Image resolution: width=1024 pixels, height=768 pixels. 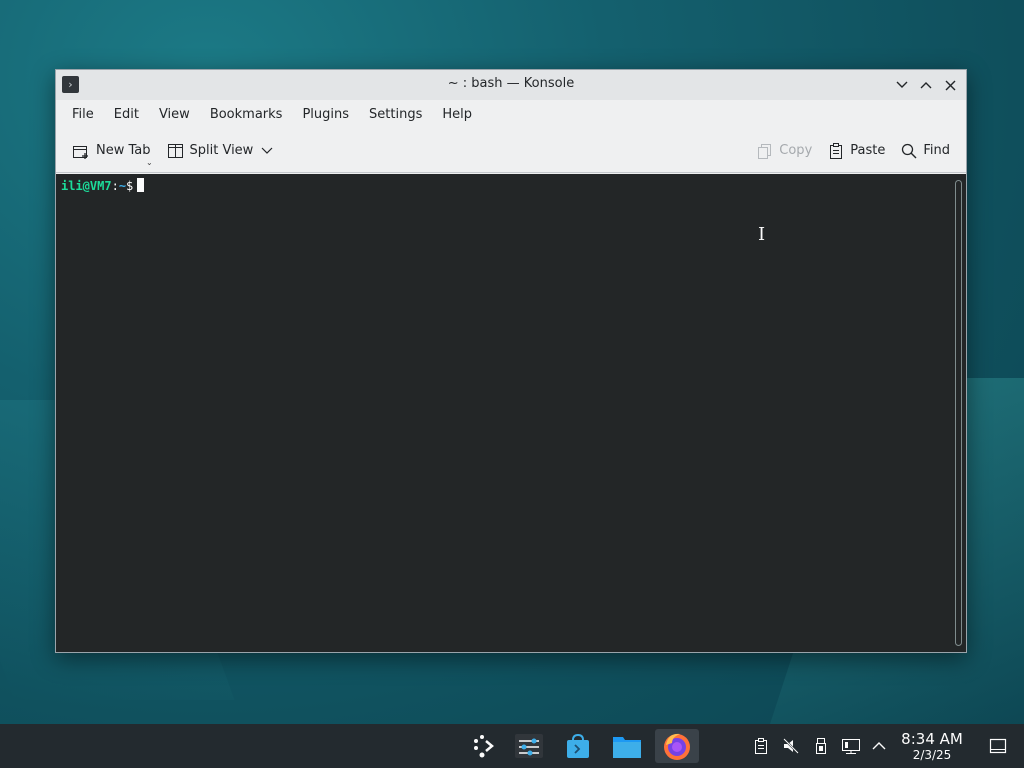 I want to click on clock: 8:34 AM 2/3/25, so click(x=932, y=746).